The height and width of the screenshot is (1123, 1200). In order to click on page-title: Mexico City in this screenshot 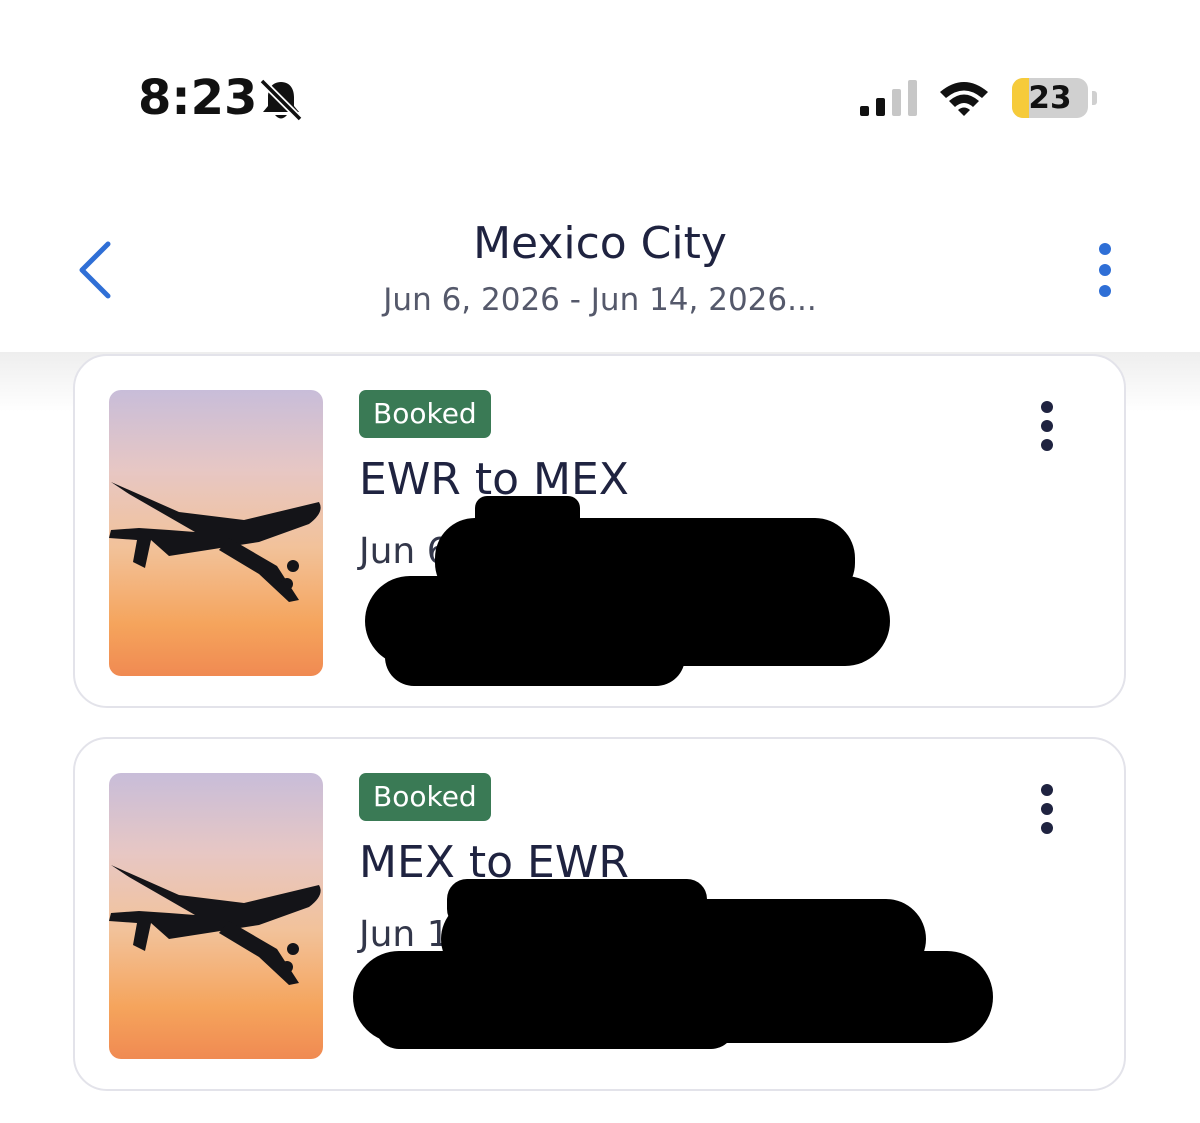, I will do `click(600, 243)`.